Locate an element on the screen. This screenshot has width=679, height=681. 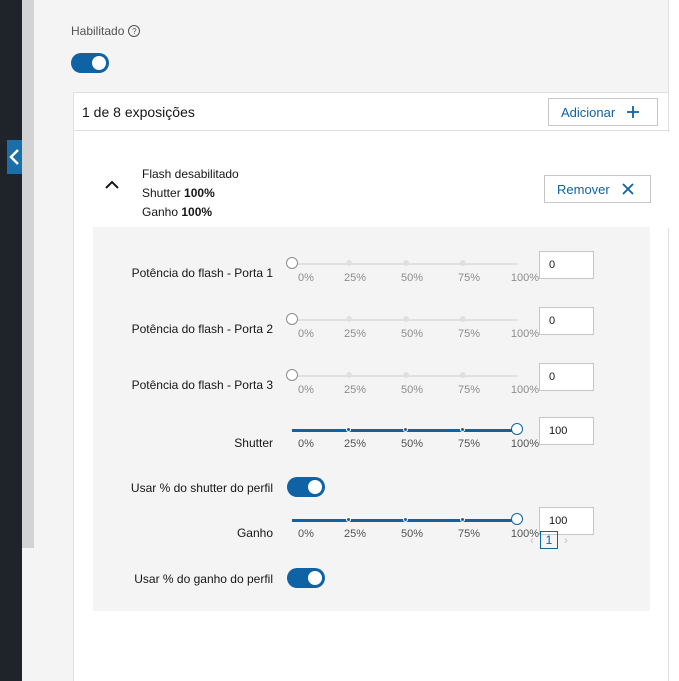
exposures-header: 1 de 8 exposições Adicionar is located at coordinates (372, 112).